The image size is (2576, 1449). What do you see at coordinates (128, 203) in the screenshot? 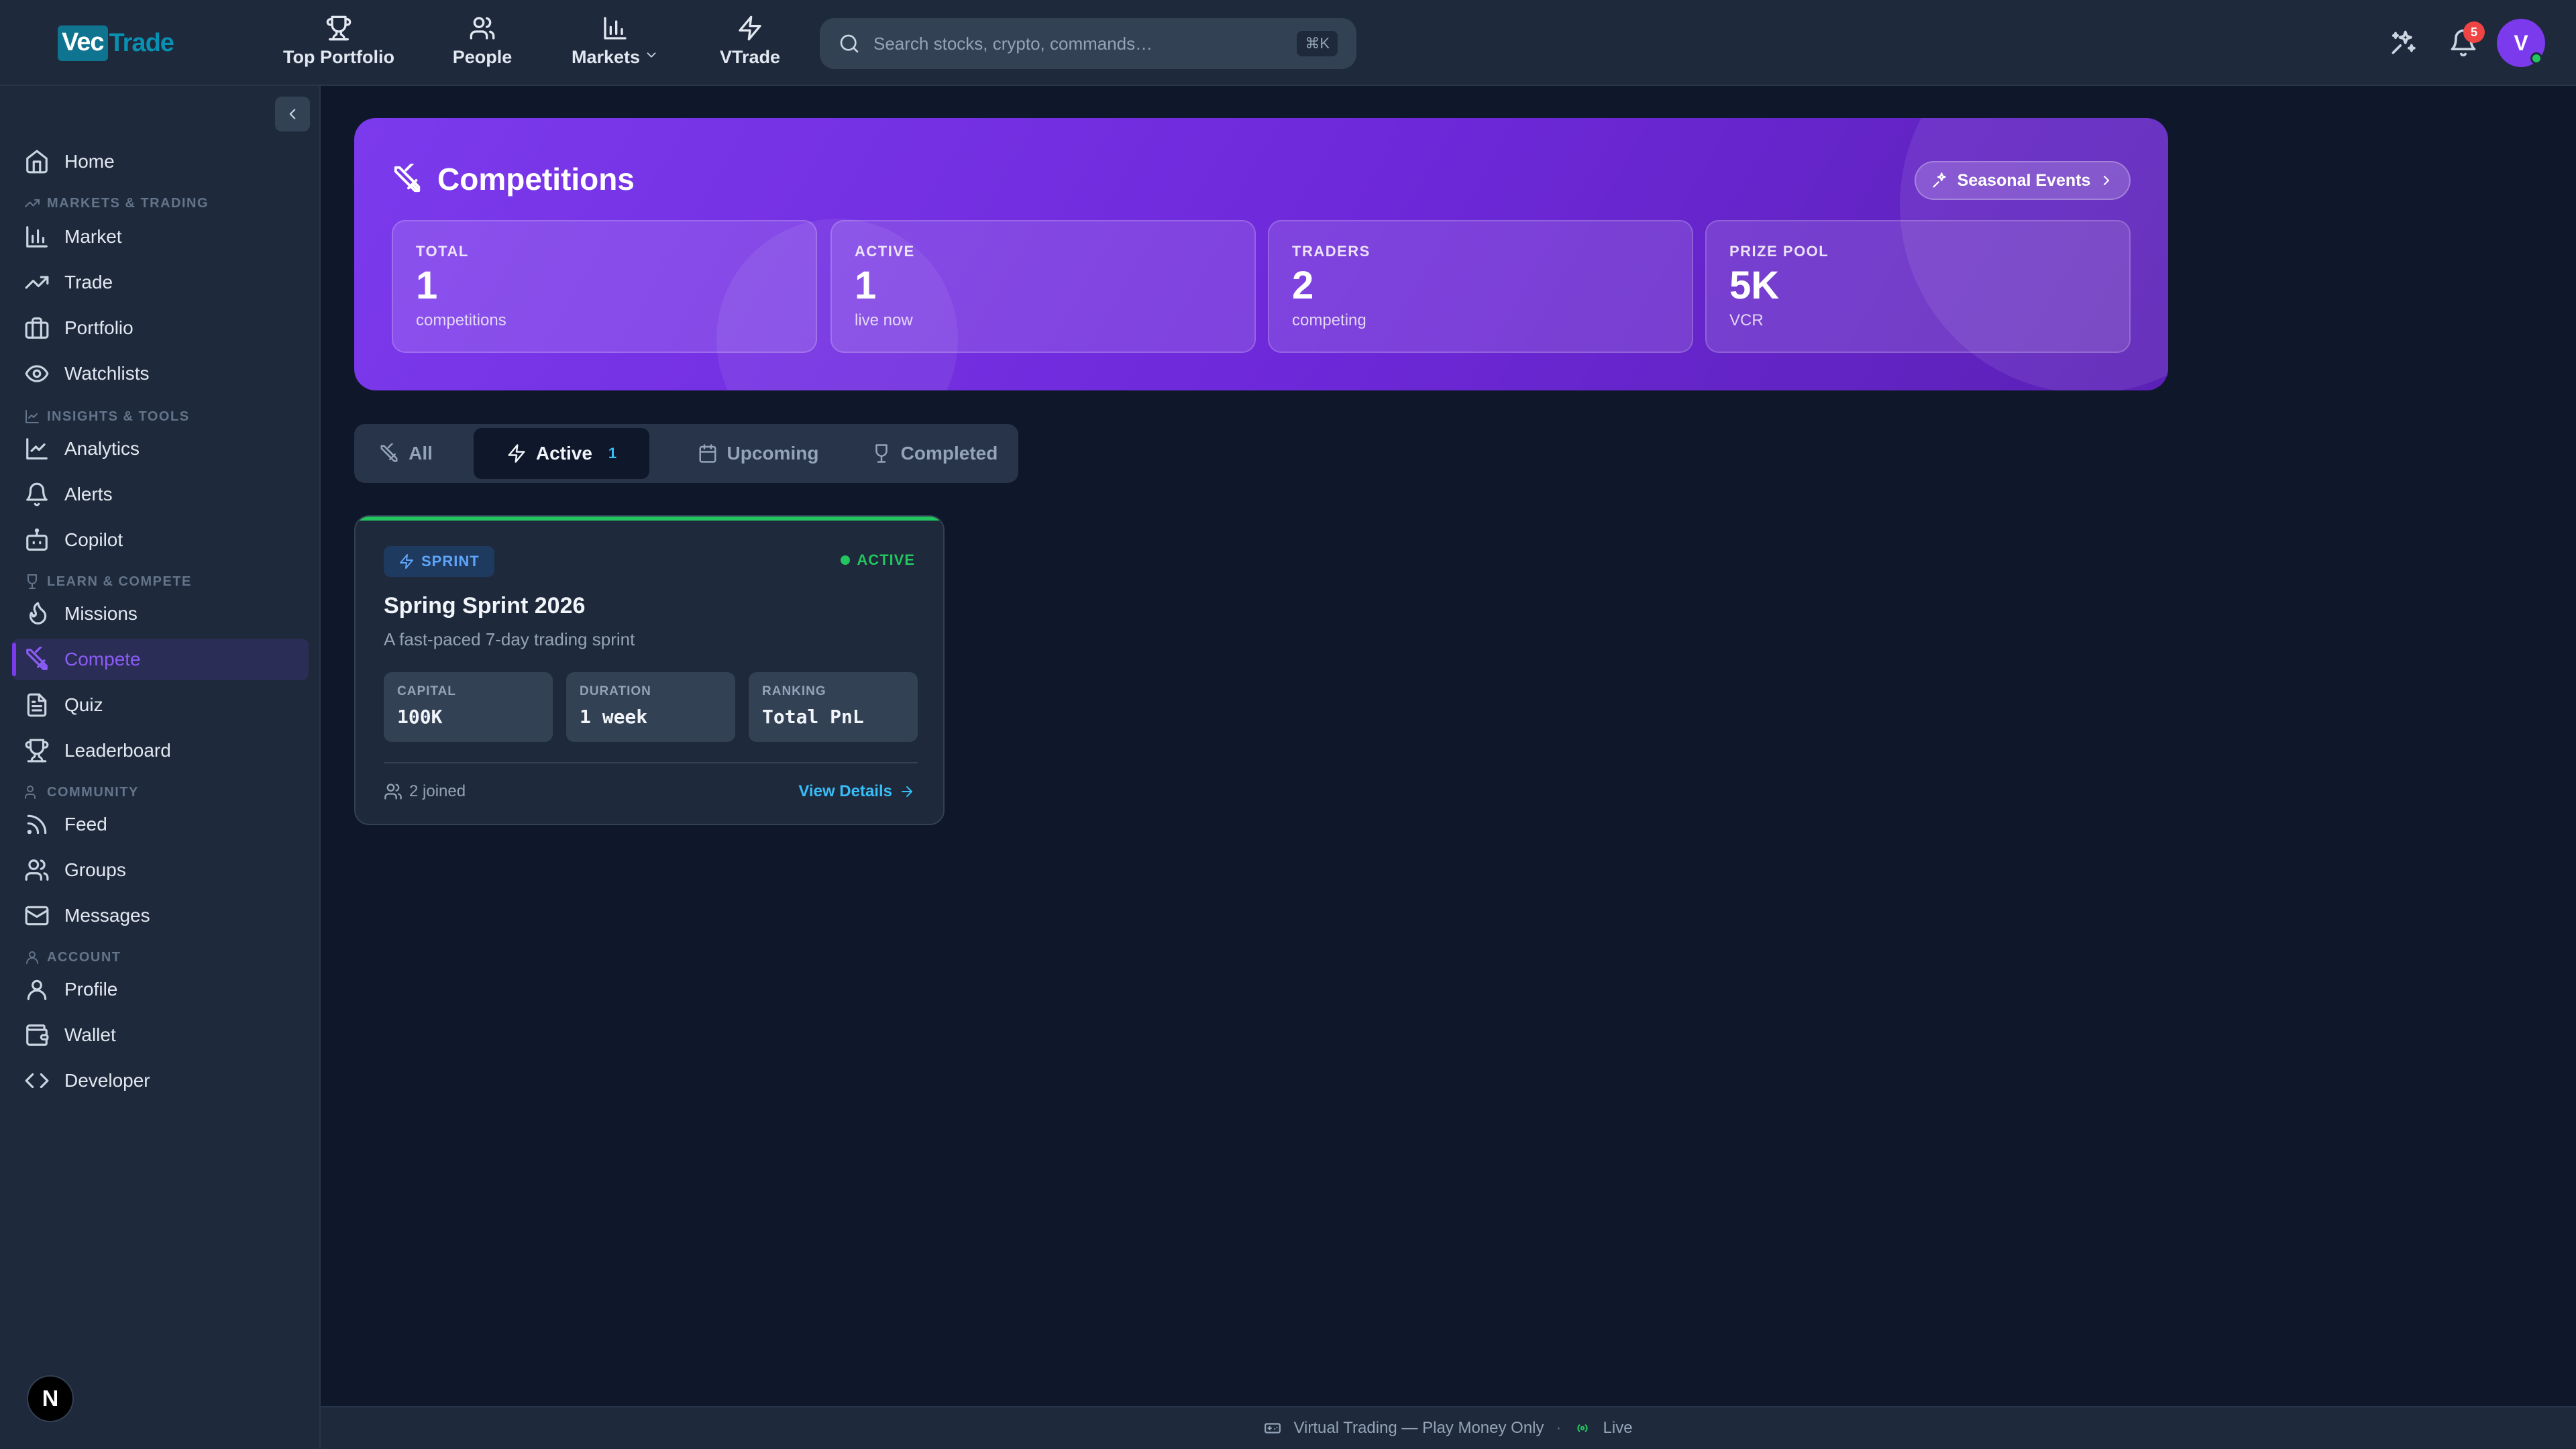
I see `section-label: MARKETS & TRADING` at bounding box center [128, 203].